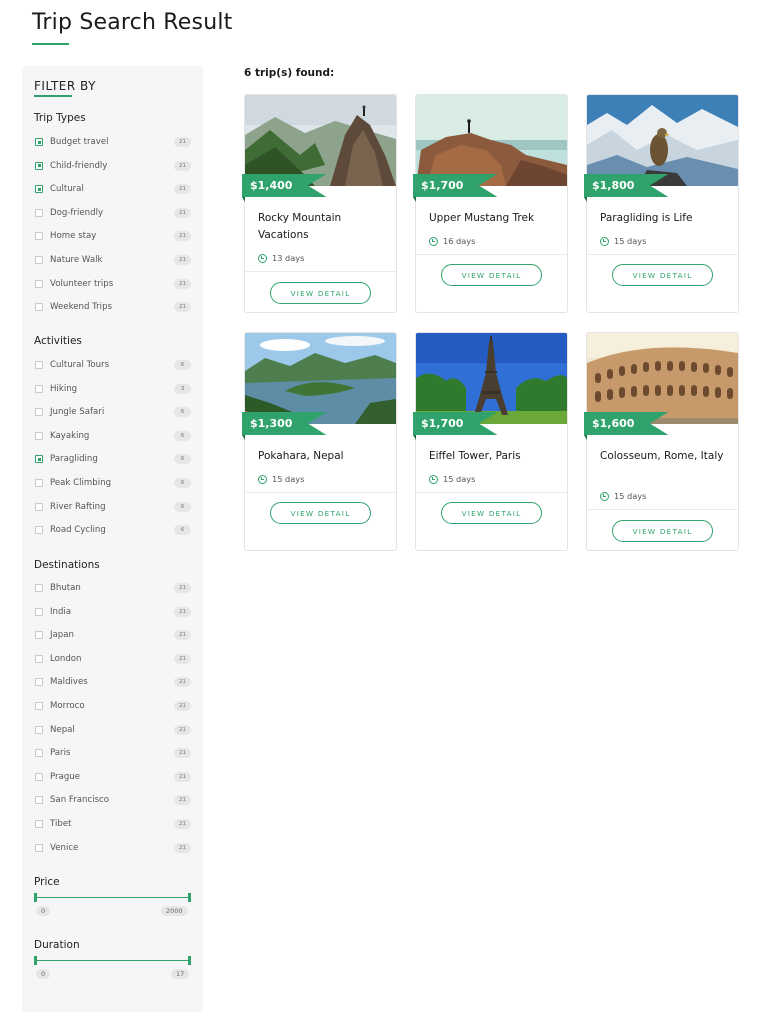  What do you see at coordinates (113, 260) in the screenshot?
I see `filter-option-nature-walk: Nature Walk 21` at bounding box center [113, 260].